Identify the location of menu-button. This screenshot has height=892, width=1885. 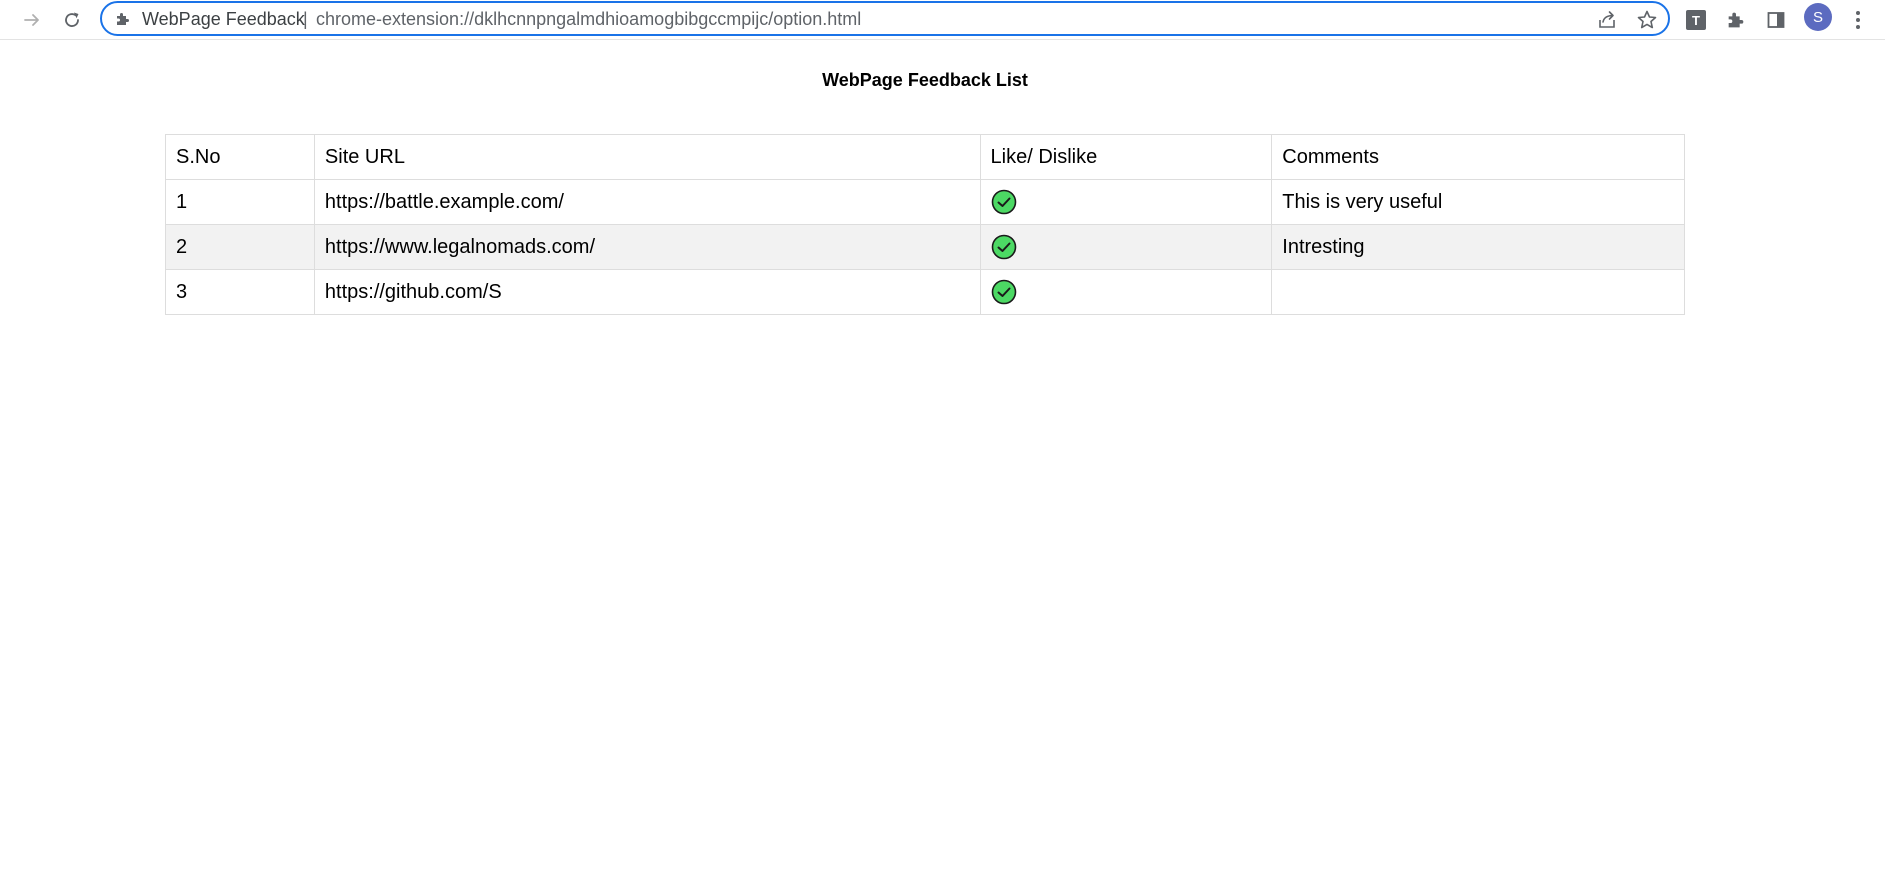
(1858, 20).